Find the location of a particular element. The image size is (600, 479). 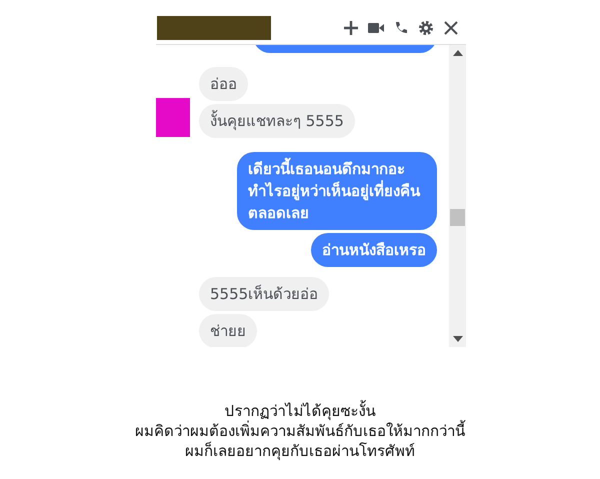

add-icon is located at coordinates (351, 28).